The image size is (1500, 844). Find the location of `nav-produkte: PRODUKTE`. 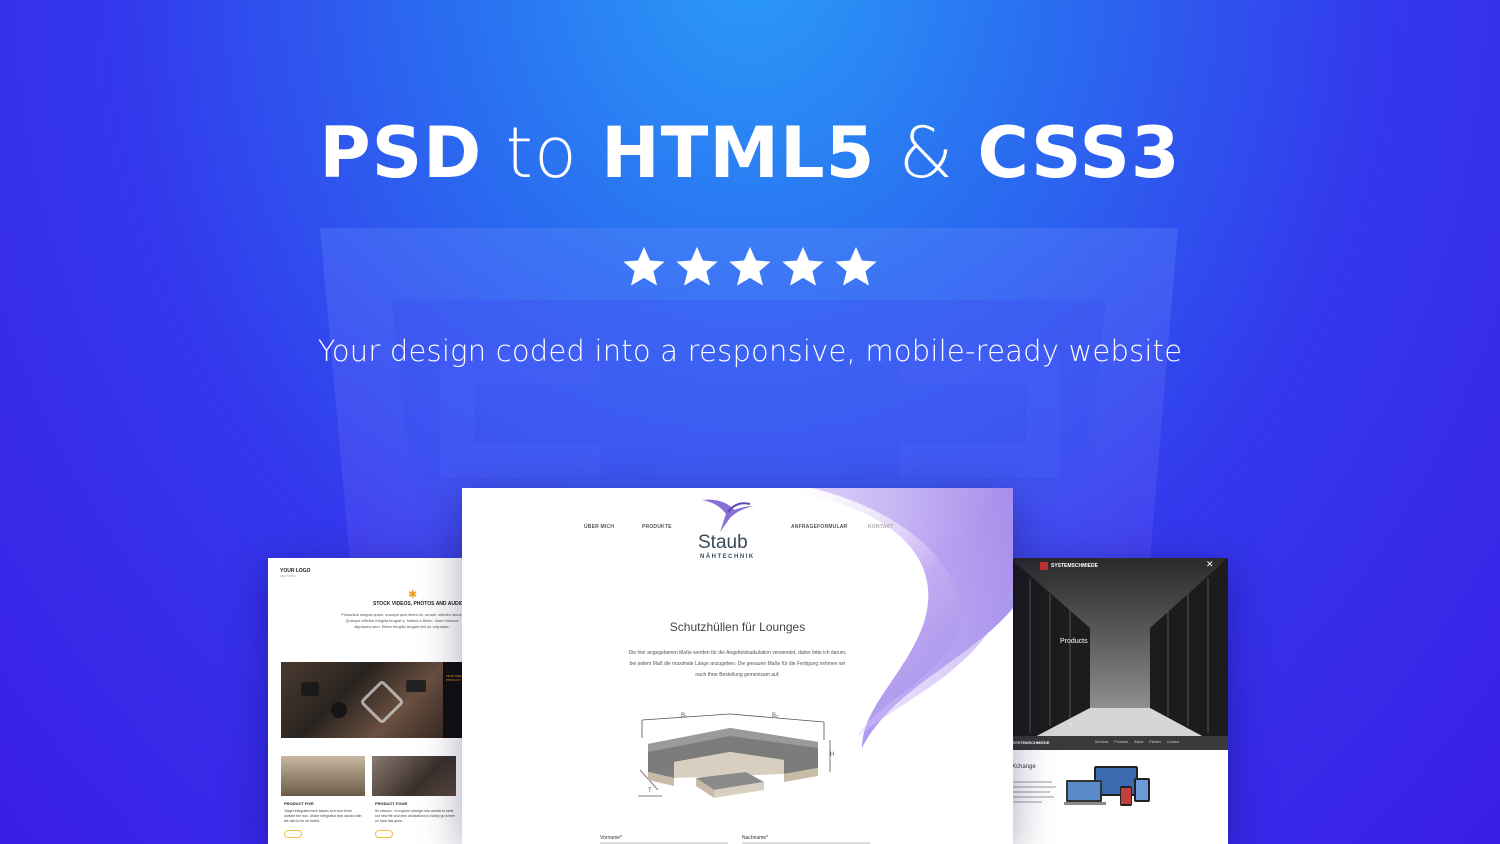

nav-produkte: PRODUKTE is located at coordinates (657, 527).